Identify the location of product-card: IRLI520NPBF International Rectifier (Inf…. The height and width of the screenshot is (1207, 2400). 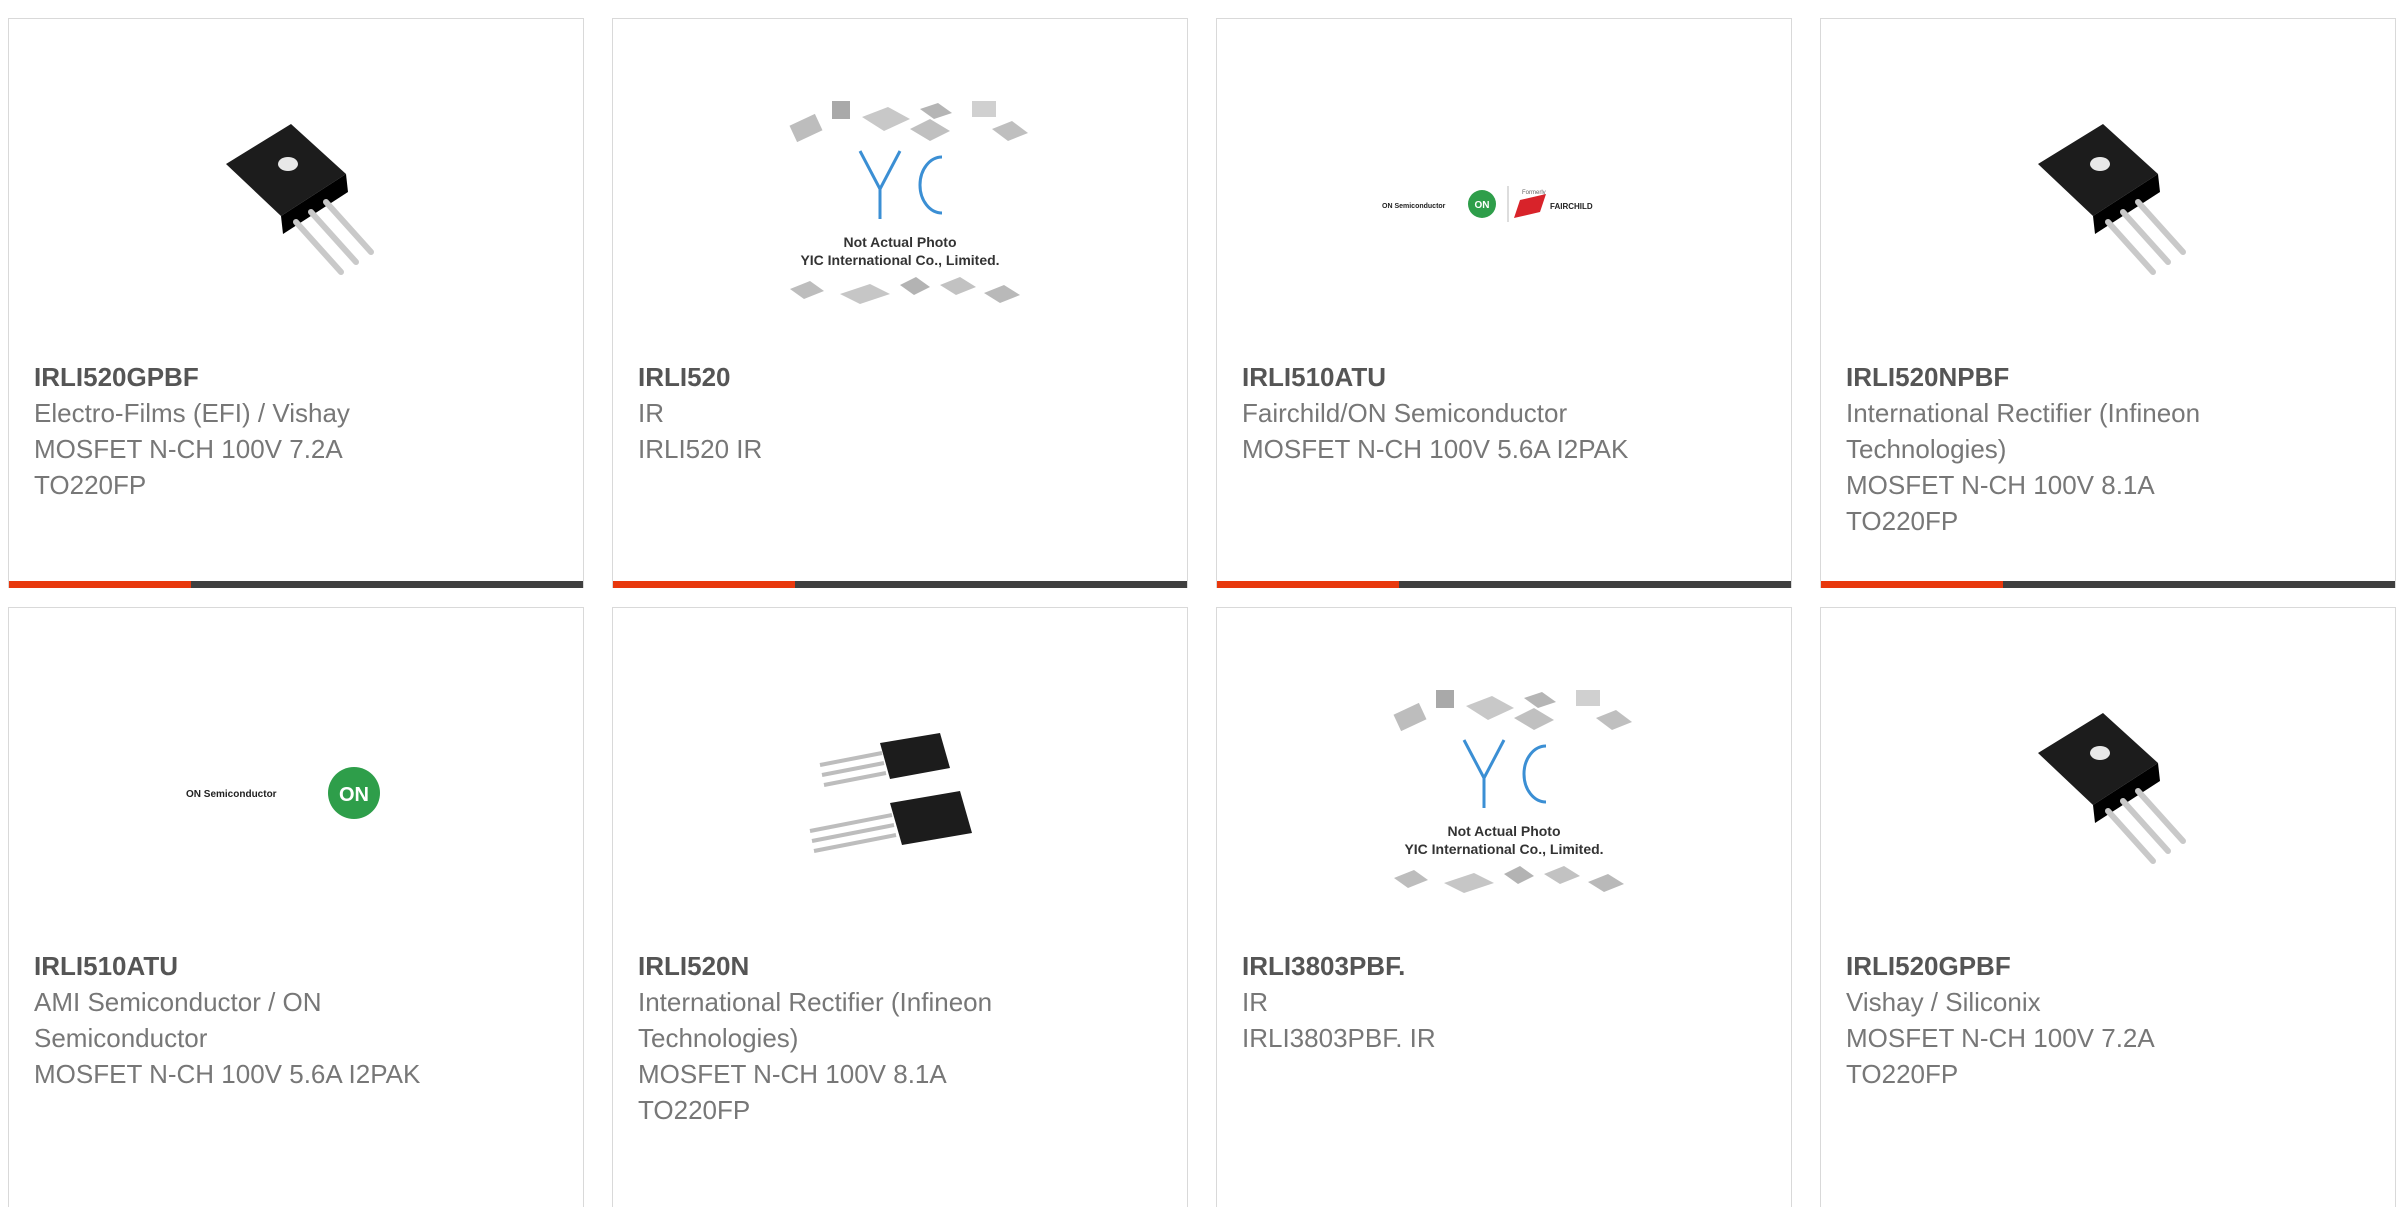
(2108, 303).